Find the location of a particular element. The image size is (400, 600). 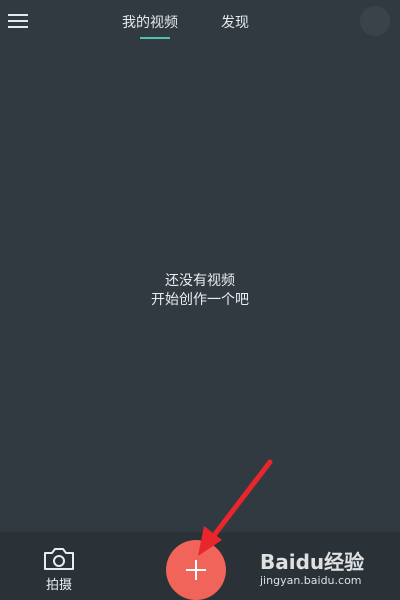

top-bar: 我的视频 发现 is located at coordinates (200, 22).